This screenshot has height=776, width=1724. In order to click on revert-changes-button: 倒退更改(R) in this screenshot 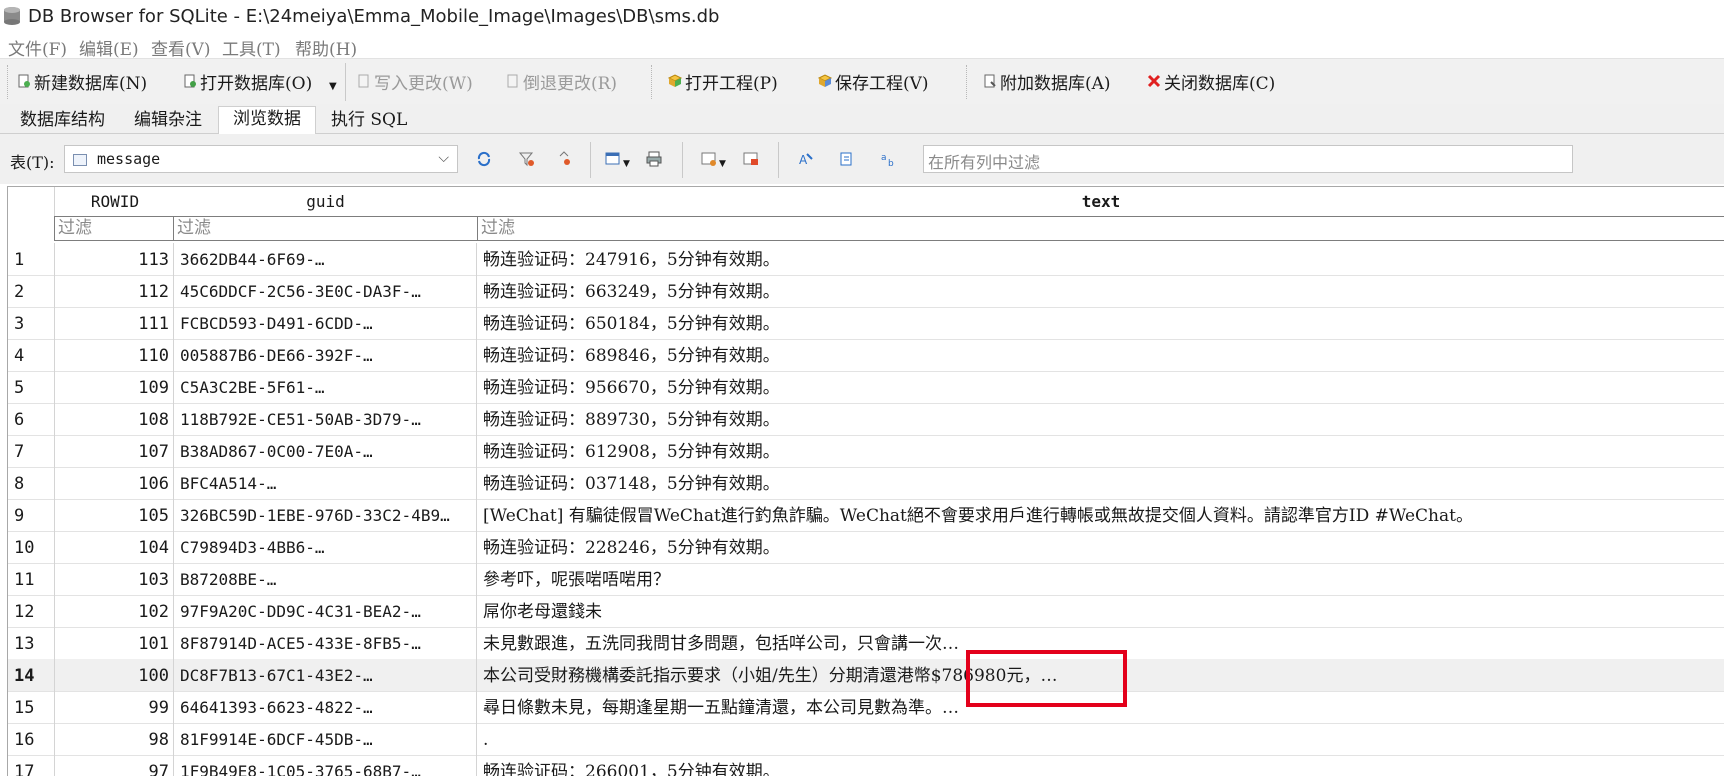, I will do `click(561, 81)`.